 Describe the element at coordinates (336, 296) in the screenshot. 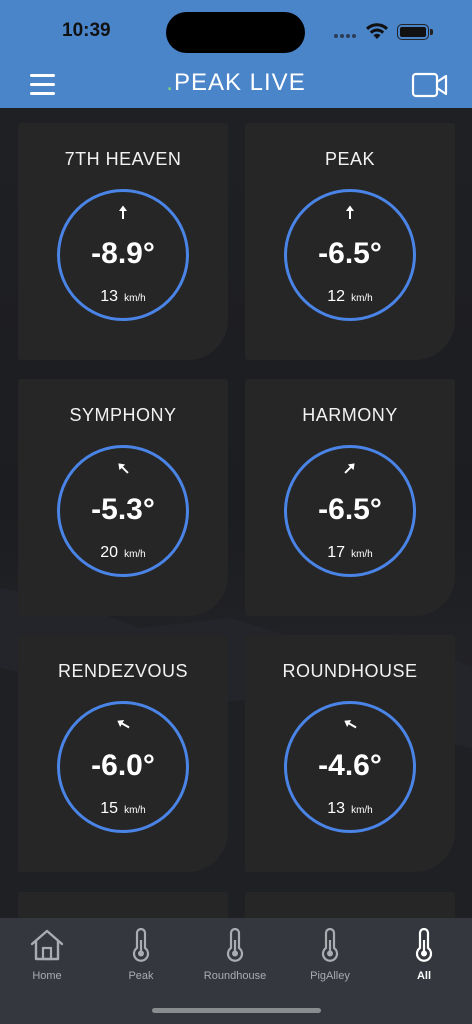

I see `wind-speed-value: 12` at that location.